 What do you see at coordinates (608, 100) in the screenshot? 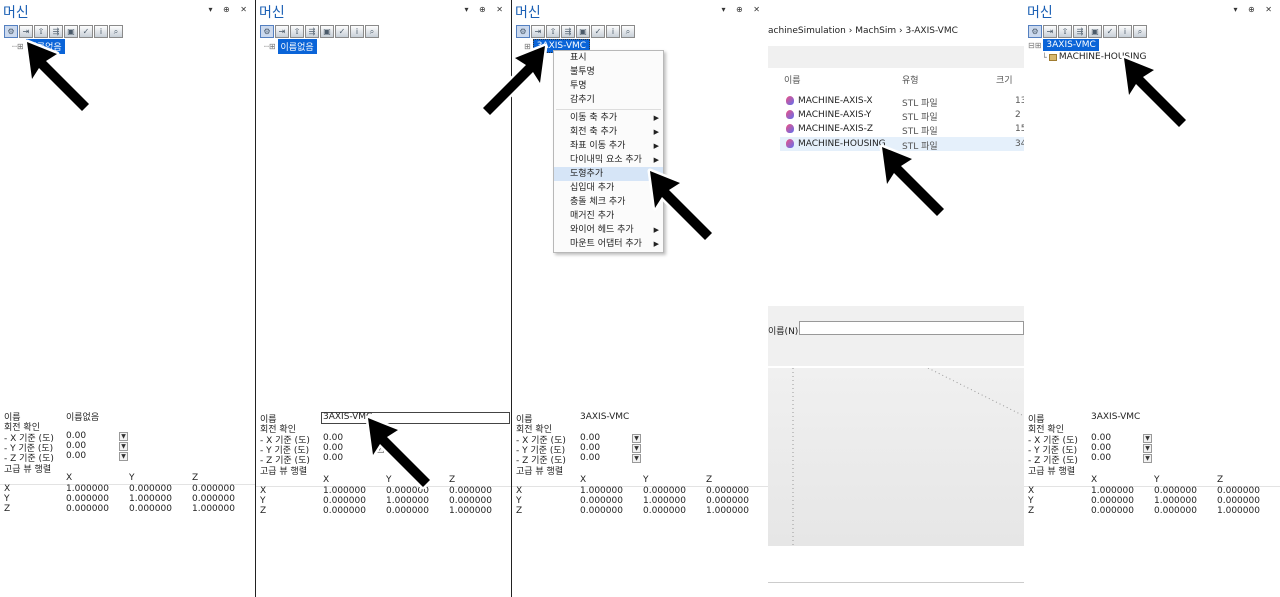
I see `menu-item-hide: 감추기` at bounding box center [608, 100].